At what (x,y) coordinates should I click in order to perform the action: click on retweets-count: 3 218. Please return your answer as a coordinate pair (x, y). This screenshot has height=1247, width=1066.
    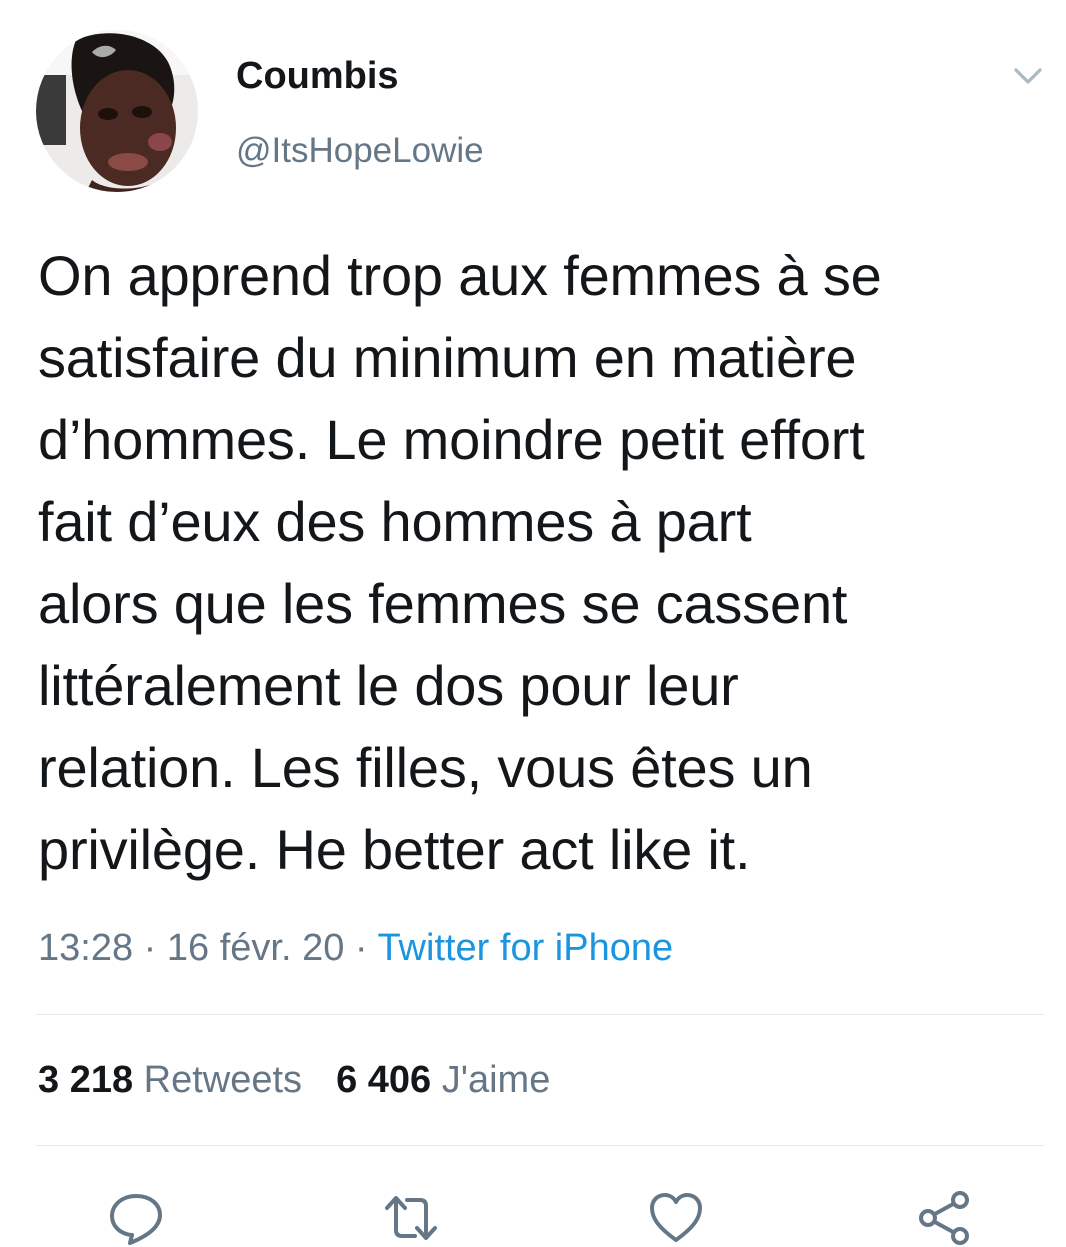
    Looking at the image, I should click on (86, 1080).